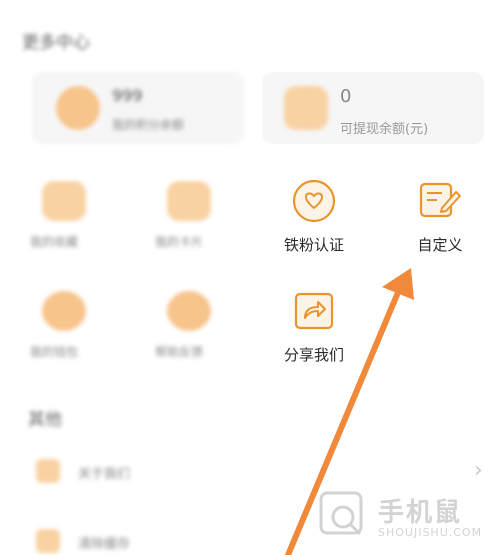  I want to click on pointer-arrow-overlay, so click(349, 411).